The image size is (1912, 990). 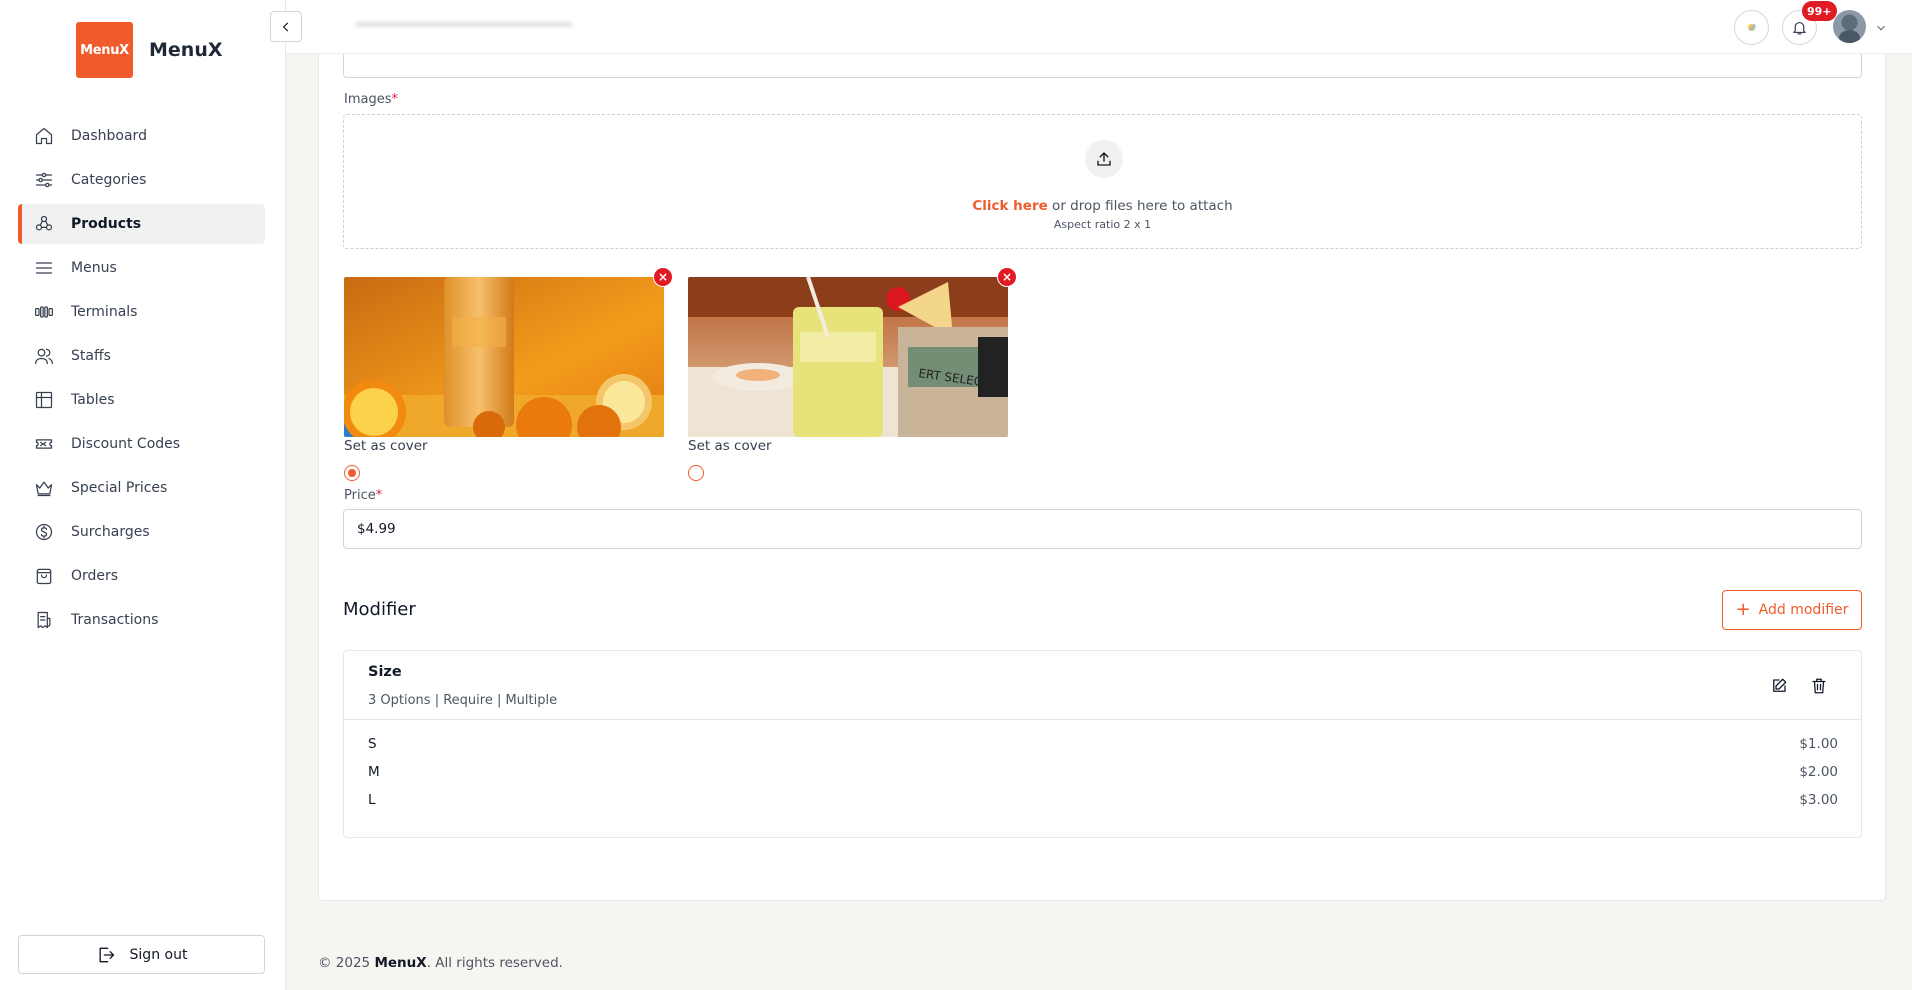 I want to click on users-icon, so click(x=44, y=356).